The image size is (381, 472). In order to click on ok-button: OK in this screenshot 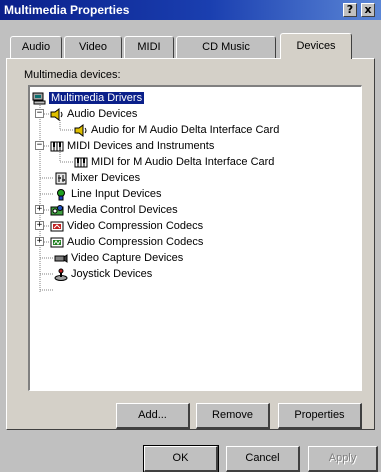, I will do `click(181, 458)`.